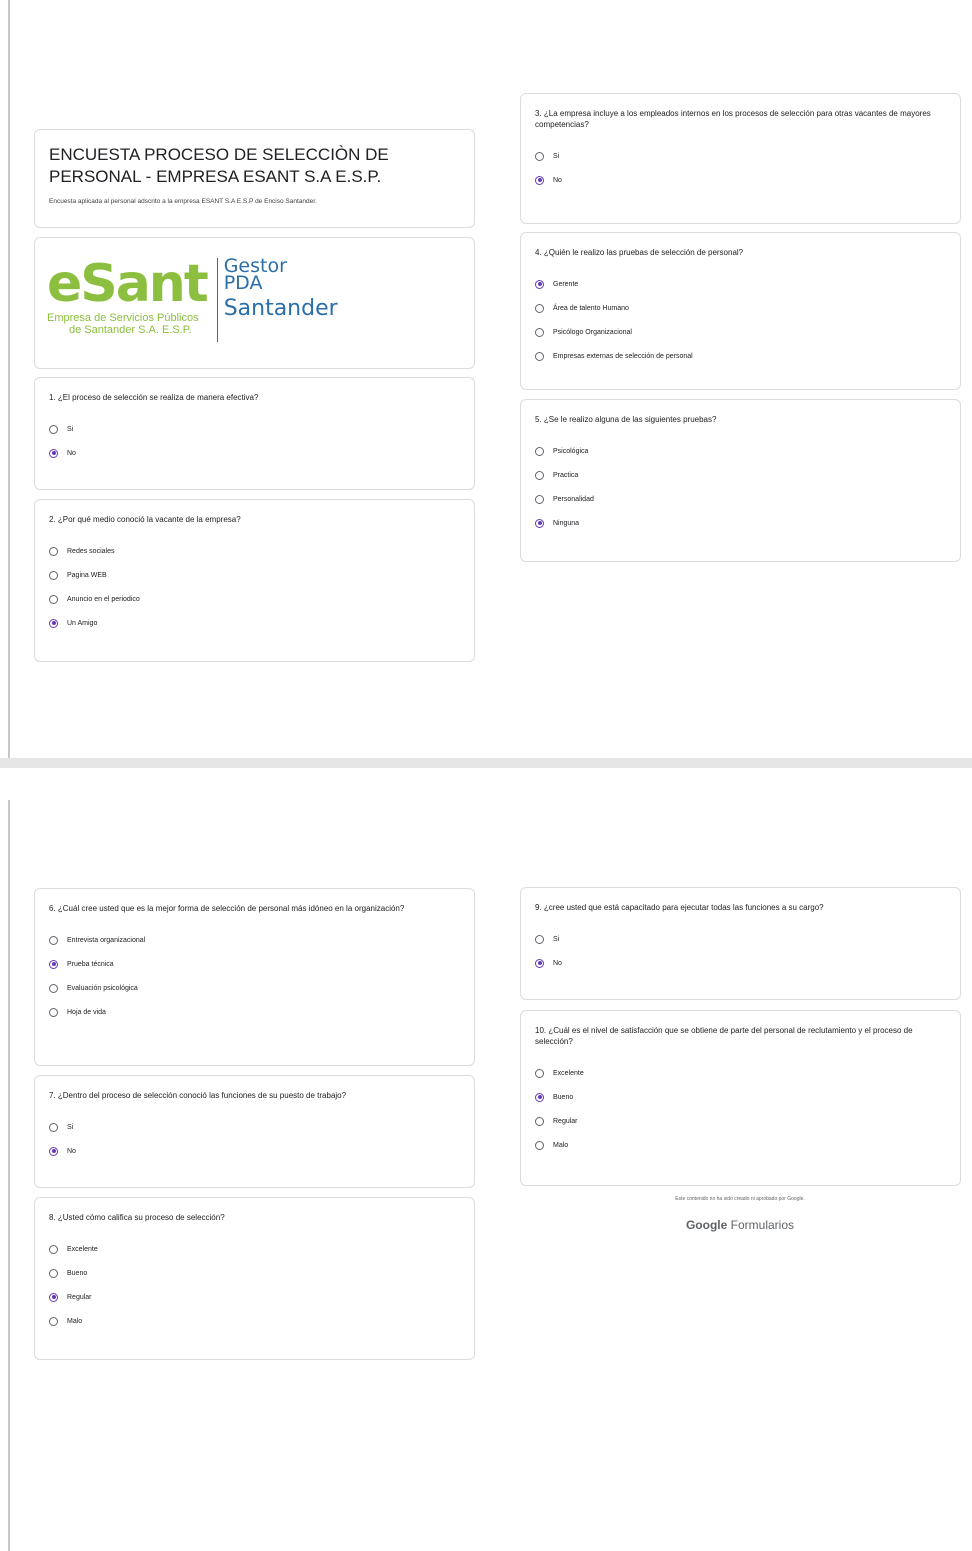 The width and height of the screenshot is (972, 1551). What do you see at coordinates (740, 308) in the screenshot?
I see `radio-option: Área de talento Humano` at bounding box center [740, 308].